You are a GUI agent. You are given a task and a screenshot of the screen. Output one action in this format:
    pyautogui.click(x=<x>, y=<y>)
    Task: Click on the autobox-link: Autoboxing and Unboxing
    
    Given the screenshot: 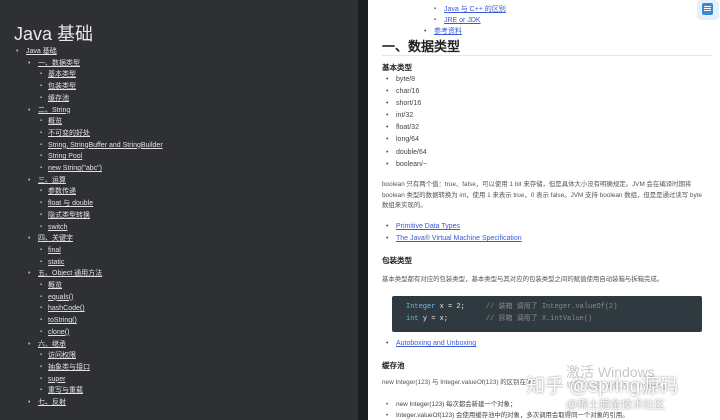 What is the action you would take?
    pyautogui.click(x=429, y=344)
    